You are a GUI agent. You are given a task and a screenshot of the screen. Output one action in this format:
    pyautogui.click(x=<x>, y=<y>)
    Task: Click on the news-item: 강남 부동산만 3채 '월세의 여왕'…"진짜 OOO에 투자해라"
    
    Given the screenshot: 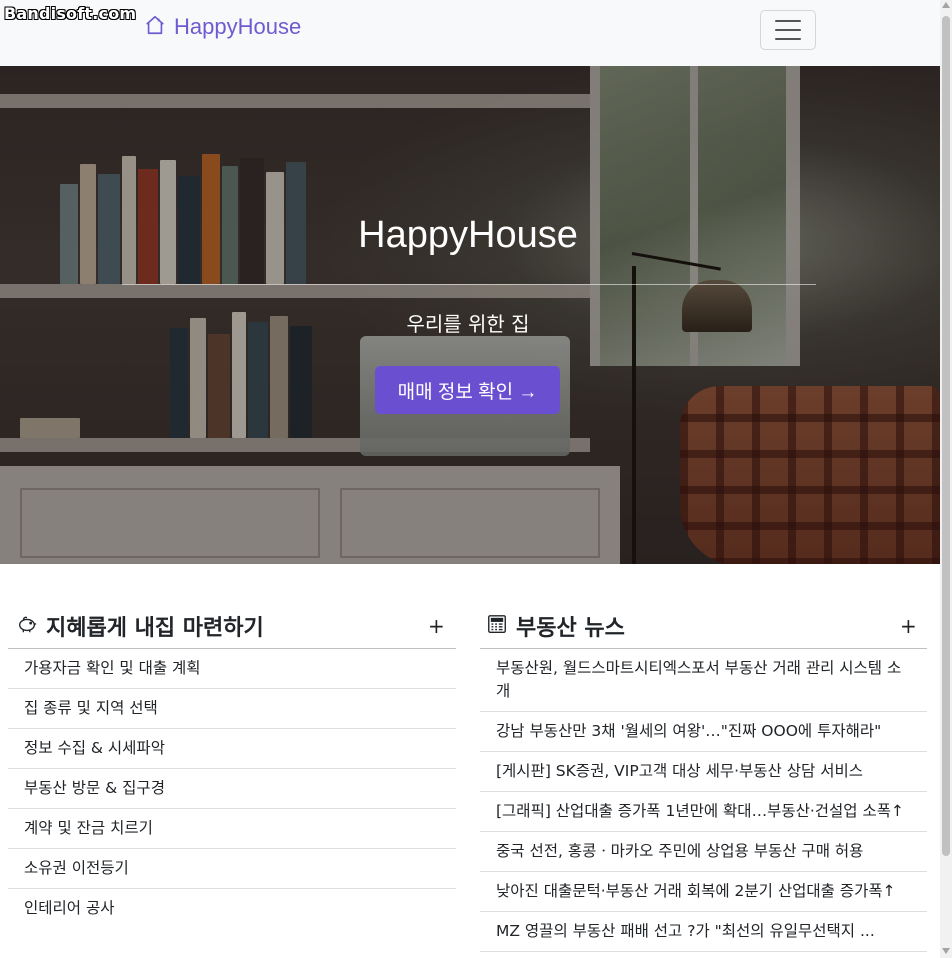 What is the action you would take?
    pyautogui.click(x=703, y=732)
    